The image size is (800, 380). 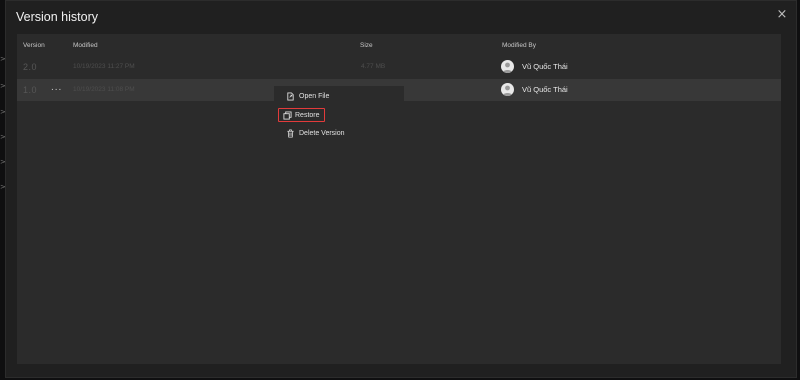 What do you see at coordinates (287, 115) in the screenshot?
I see `restore-icon` at bounding box center [287, 115].